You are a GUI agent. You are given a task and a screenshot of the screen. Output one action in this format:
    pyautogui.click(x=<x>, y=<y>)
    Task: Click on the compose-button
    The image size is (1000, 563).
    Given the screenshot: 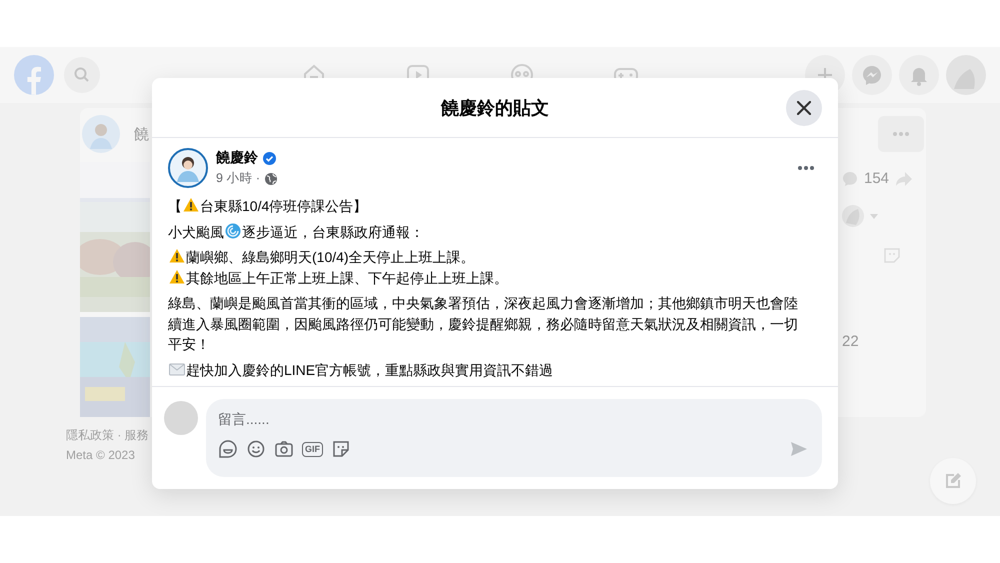 What is the action you would take?
    pyautogui.click(x=953, y=481)
    